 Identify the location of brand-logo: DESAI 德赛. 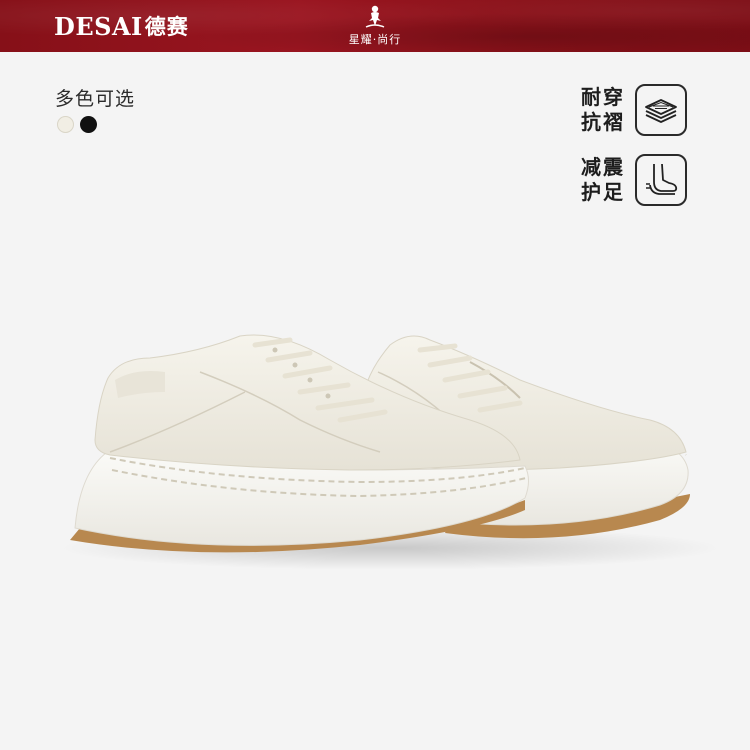
(121, 26).